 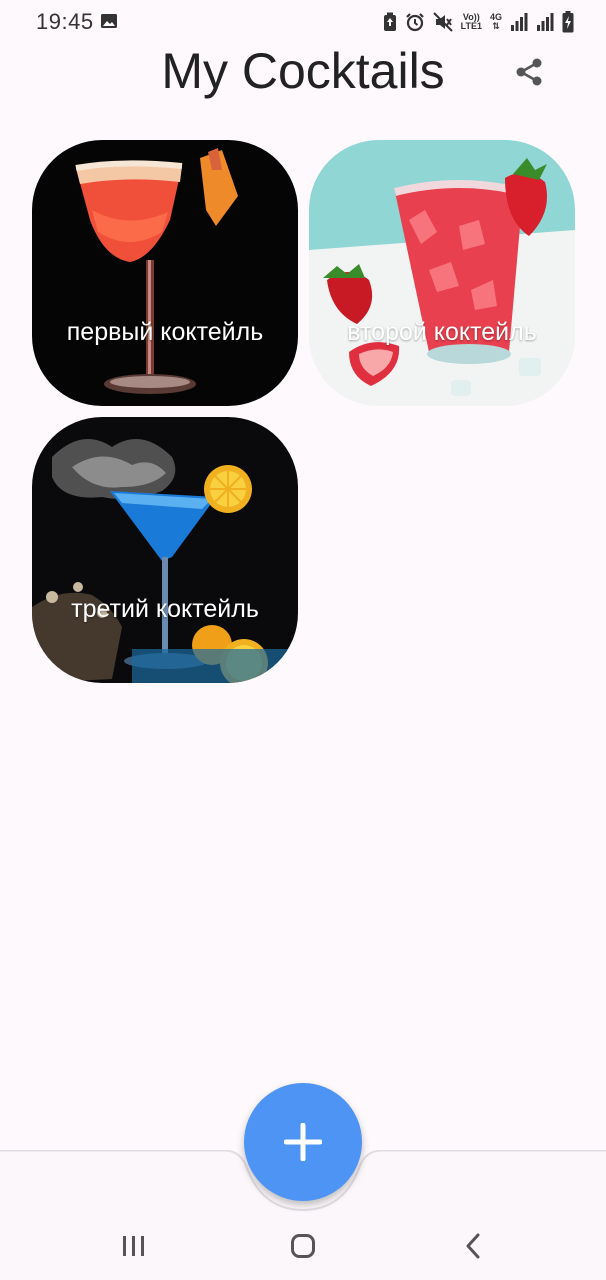 I want to click on home-icon, so click(x=303, y=1246).